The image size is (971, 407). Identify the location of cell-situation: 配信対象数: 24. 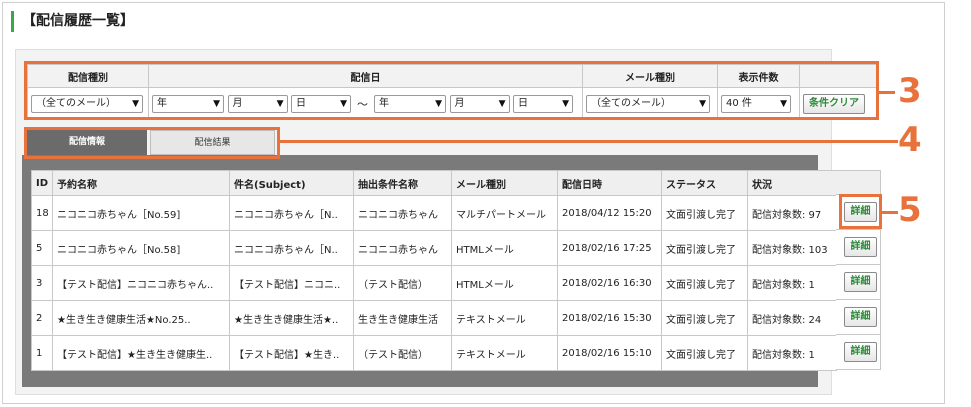
(792, 318).